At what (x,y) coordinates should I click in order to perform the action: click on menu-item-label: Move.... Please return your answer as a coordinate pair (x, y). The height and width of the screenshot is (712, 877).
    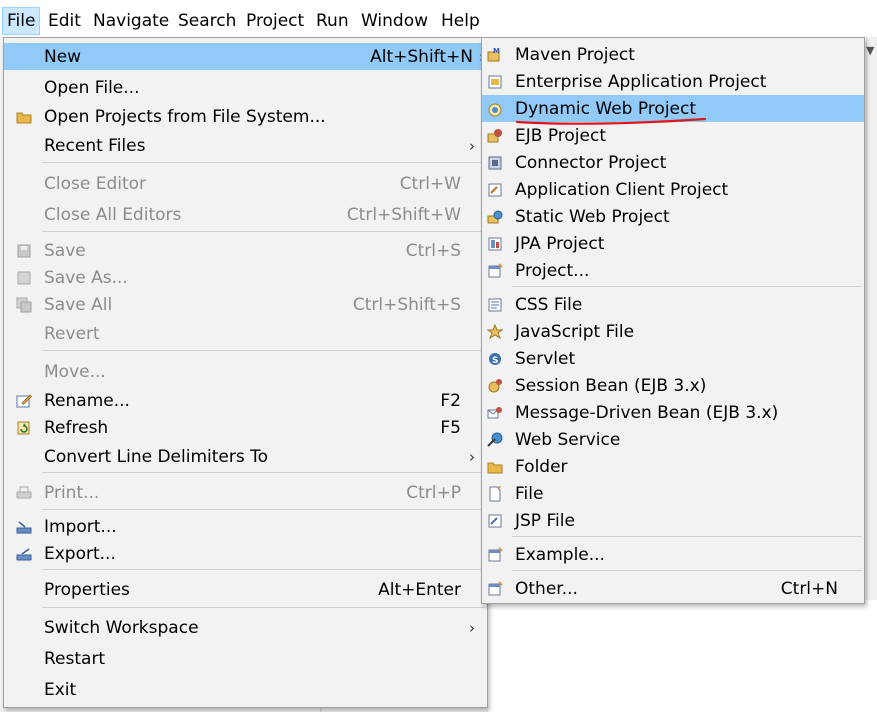
    Looking at the image, I should click on (75, 372).